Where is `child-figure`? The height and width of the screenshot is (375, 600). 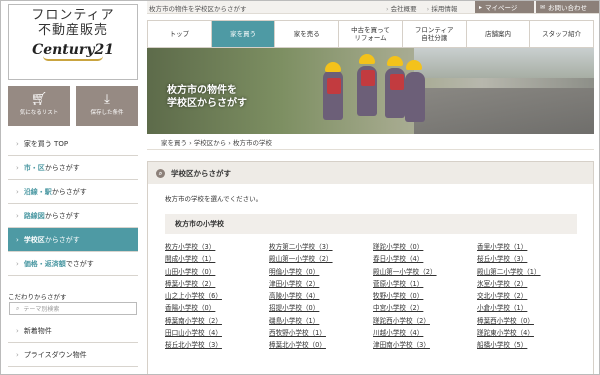
child-figure is located at coordinates (415, 97).